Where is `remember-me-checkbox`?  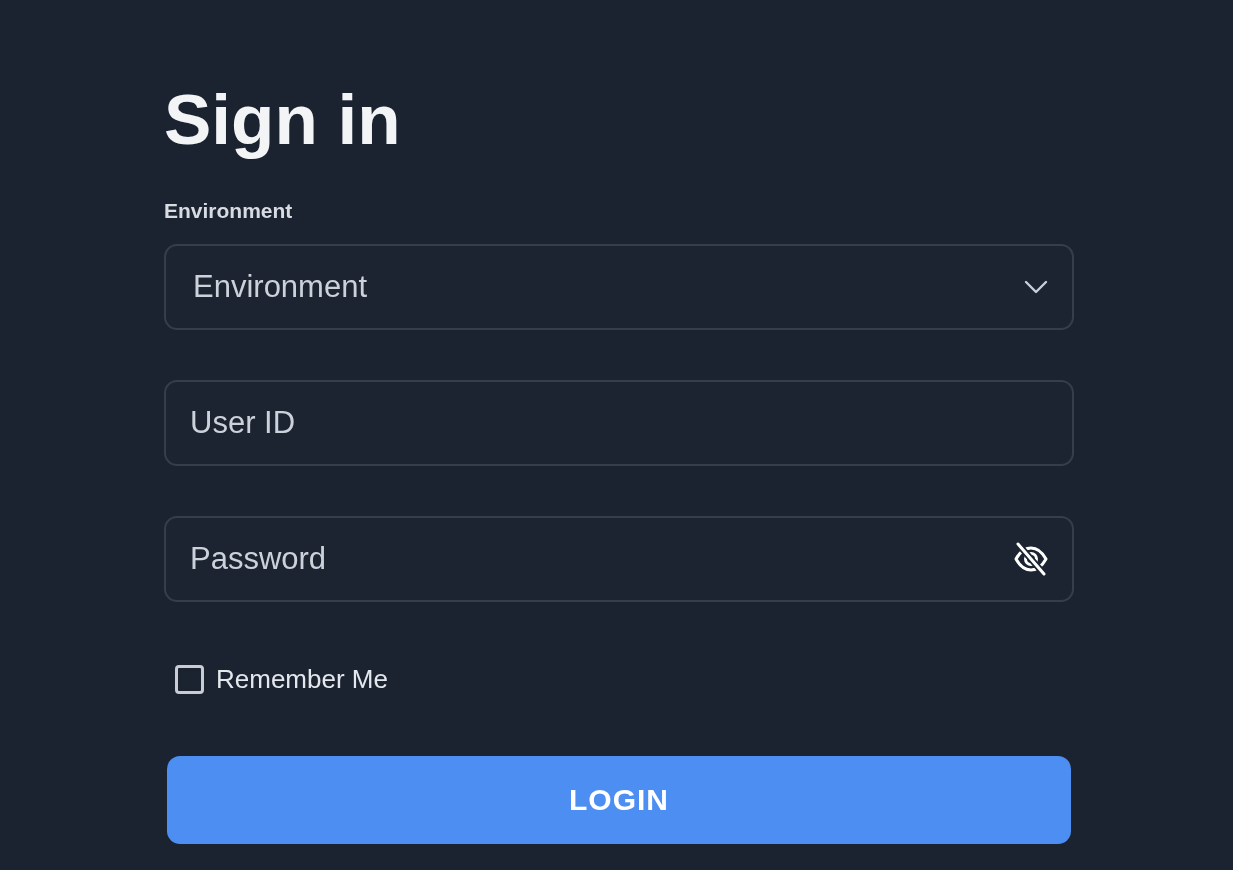 remember-me-checkbox is located at coordinates (189, 679).